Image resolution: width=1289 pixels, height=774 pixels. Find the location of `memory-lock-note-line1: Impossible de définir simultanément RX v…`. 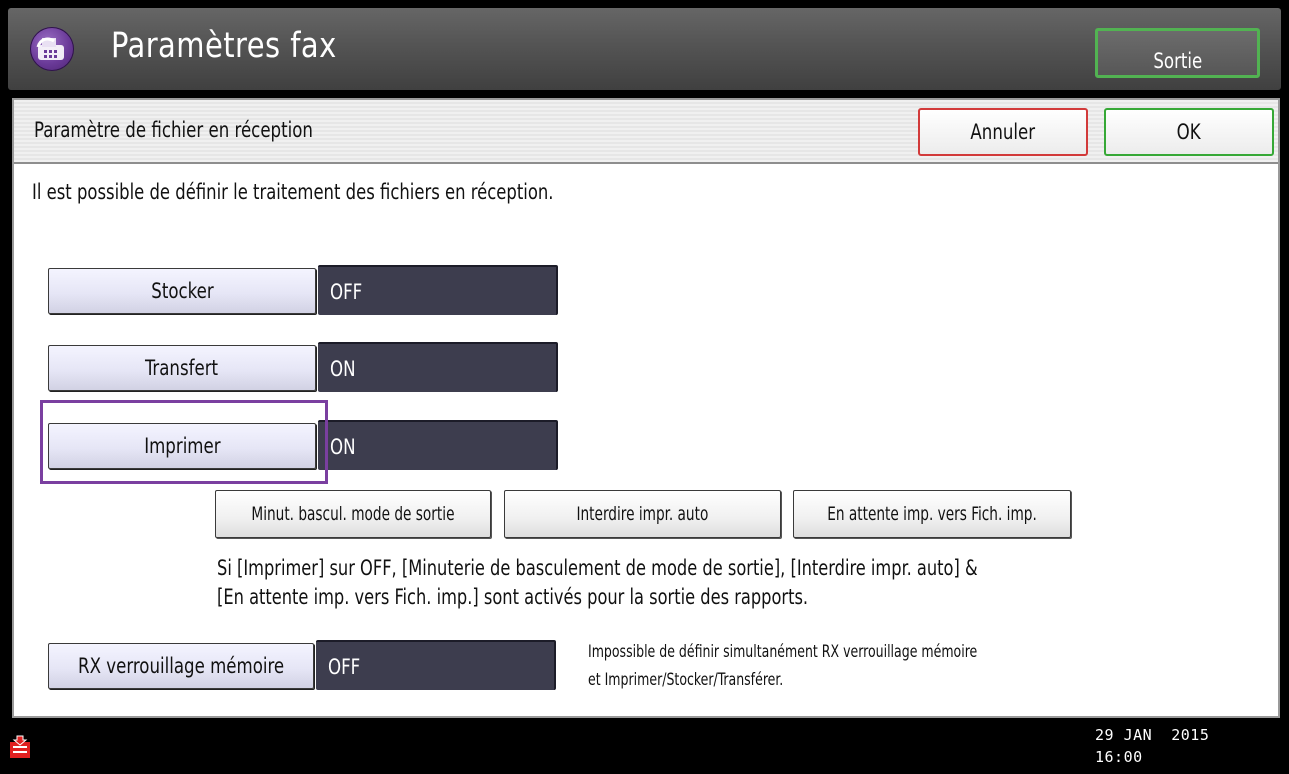

memory-lock-note-line1: Impossible de définir simultanément RX v… is located at coordinates (783, 652).